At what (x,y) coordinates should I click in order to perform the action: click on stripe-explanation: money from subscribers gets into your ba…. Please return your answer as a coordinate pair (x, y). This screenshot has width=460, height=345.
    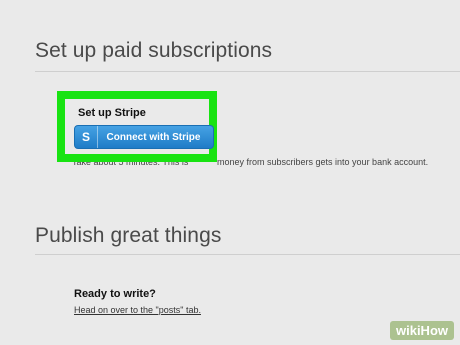
    Looking at the image, I should click on (323, 162).